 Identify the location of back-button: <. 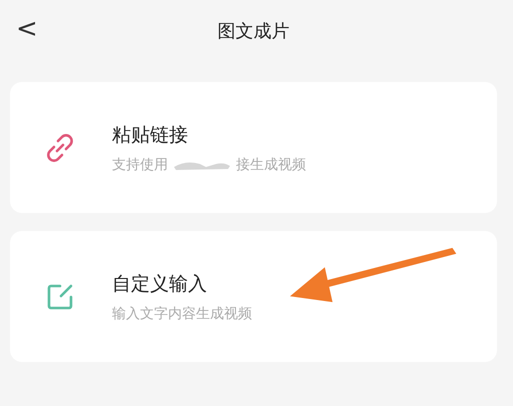
(27, 29).